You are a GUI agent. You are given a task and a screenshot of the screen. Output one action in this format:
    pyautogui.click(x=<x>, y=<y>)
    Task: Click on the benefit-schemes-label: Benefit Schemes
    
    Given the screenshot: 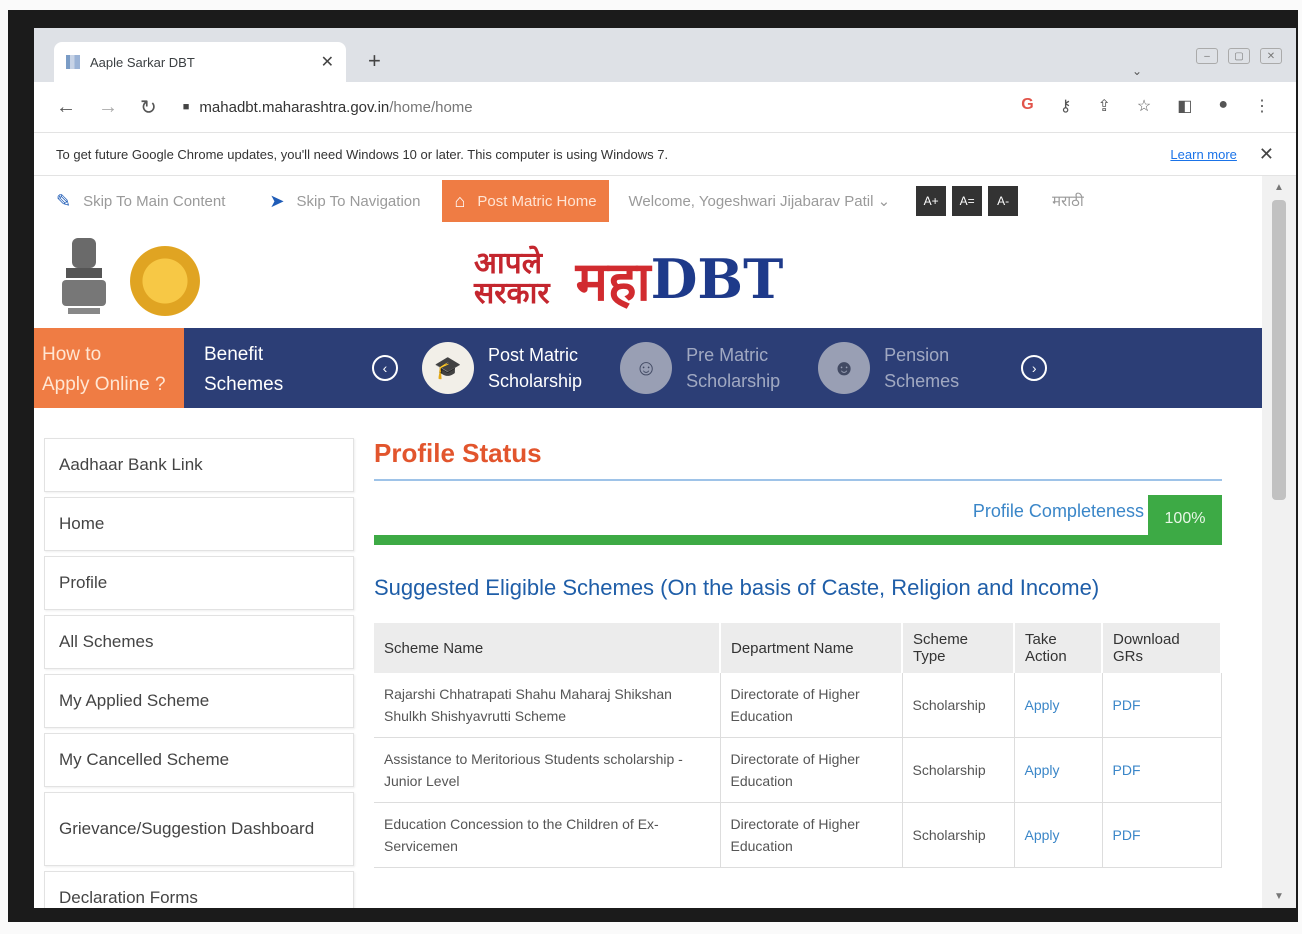 What is the action you would take?
    pyautogui.click(x=260, y=368)
    